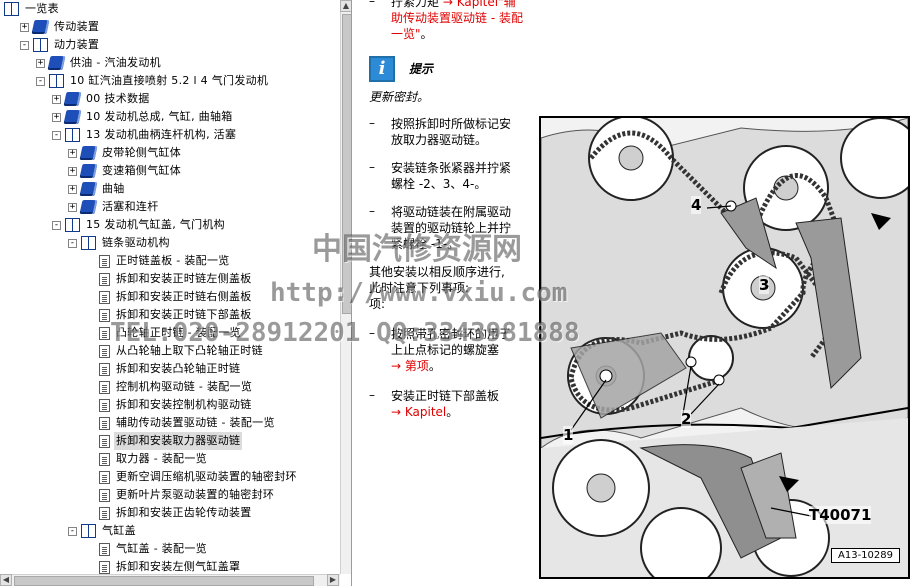 Image resolution: width=910 pixels, height=586 pixels. What do you see at coordinates (382, 69) in the screenshot?
I see `info-icon: i` at bounding box center [382, 69].